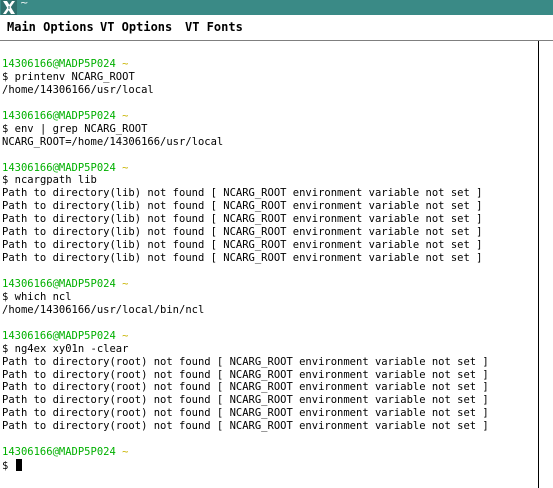  Describe the element at coordinates (74, 76) in the screenshot. I see `command-text: printenv NCARG_ROOT` at that location.